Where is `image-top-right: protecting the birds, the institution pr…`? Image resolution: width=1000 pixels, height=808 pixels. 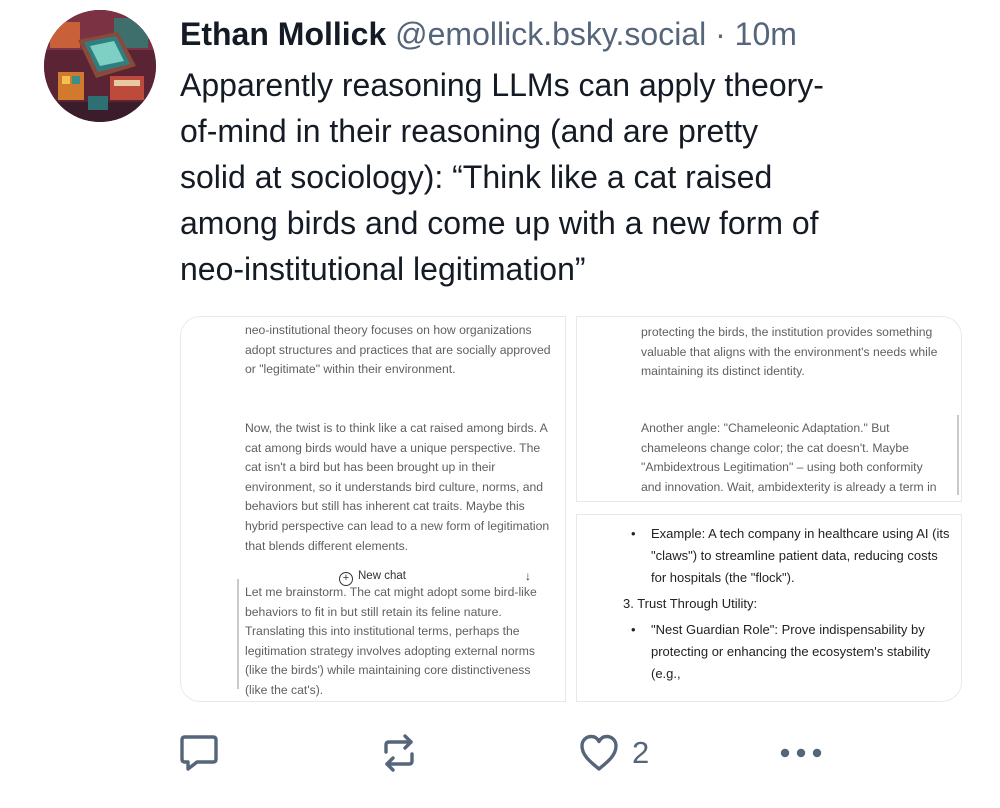 image-top-right: protecting the birds, the institution pr… is located at coordinates (769, 409).